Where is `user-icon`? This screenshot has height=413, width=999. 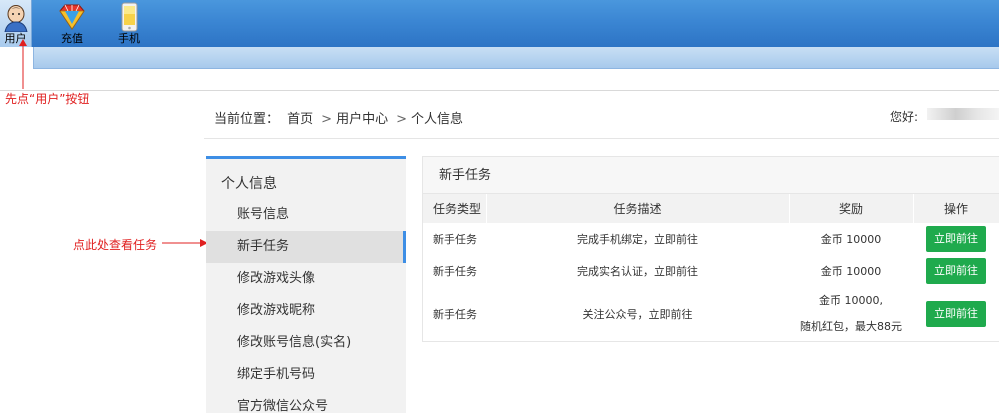 user-icon is located at coordinates (15, 18).